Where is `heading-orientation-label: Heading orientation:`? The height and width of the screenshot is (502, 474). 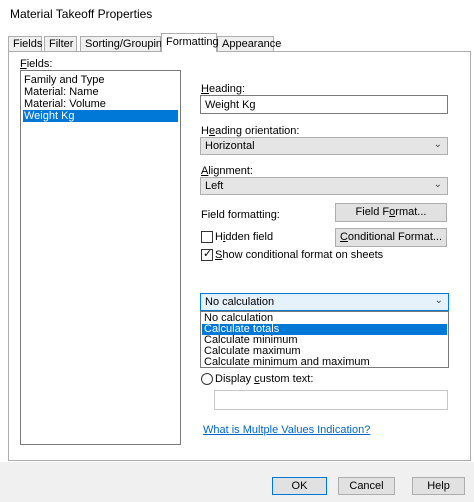
heading-orientation-label: Heading orientation: is located at coordinates (250, 131).